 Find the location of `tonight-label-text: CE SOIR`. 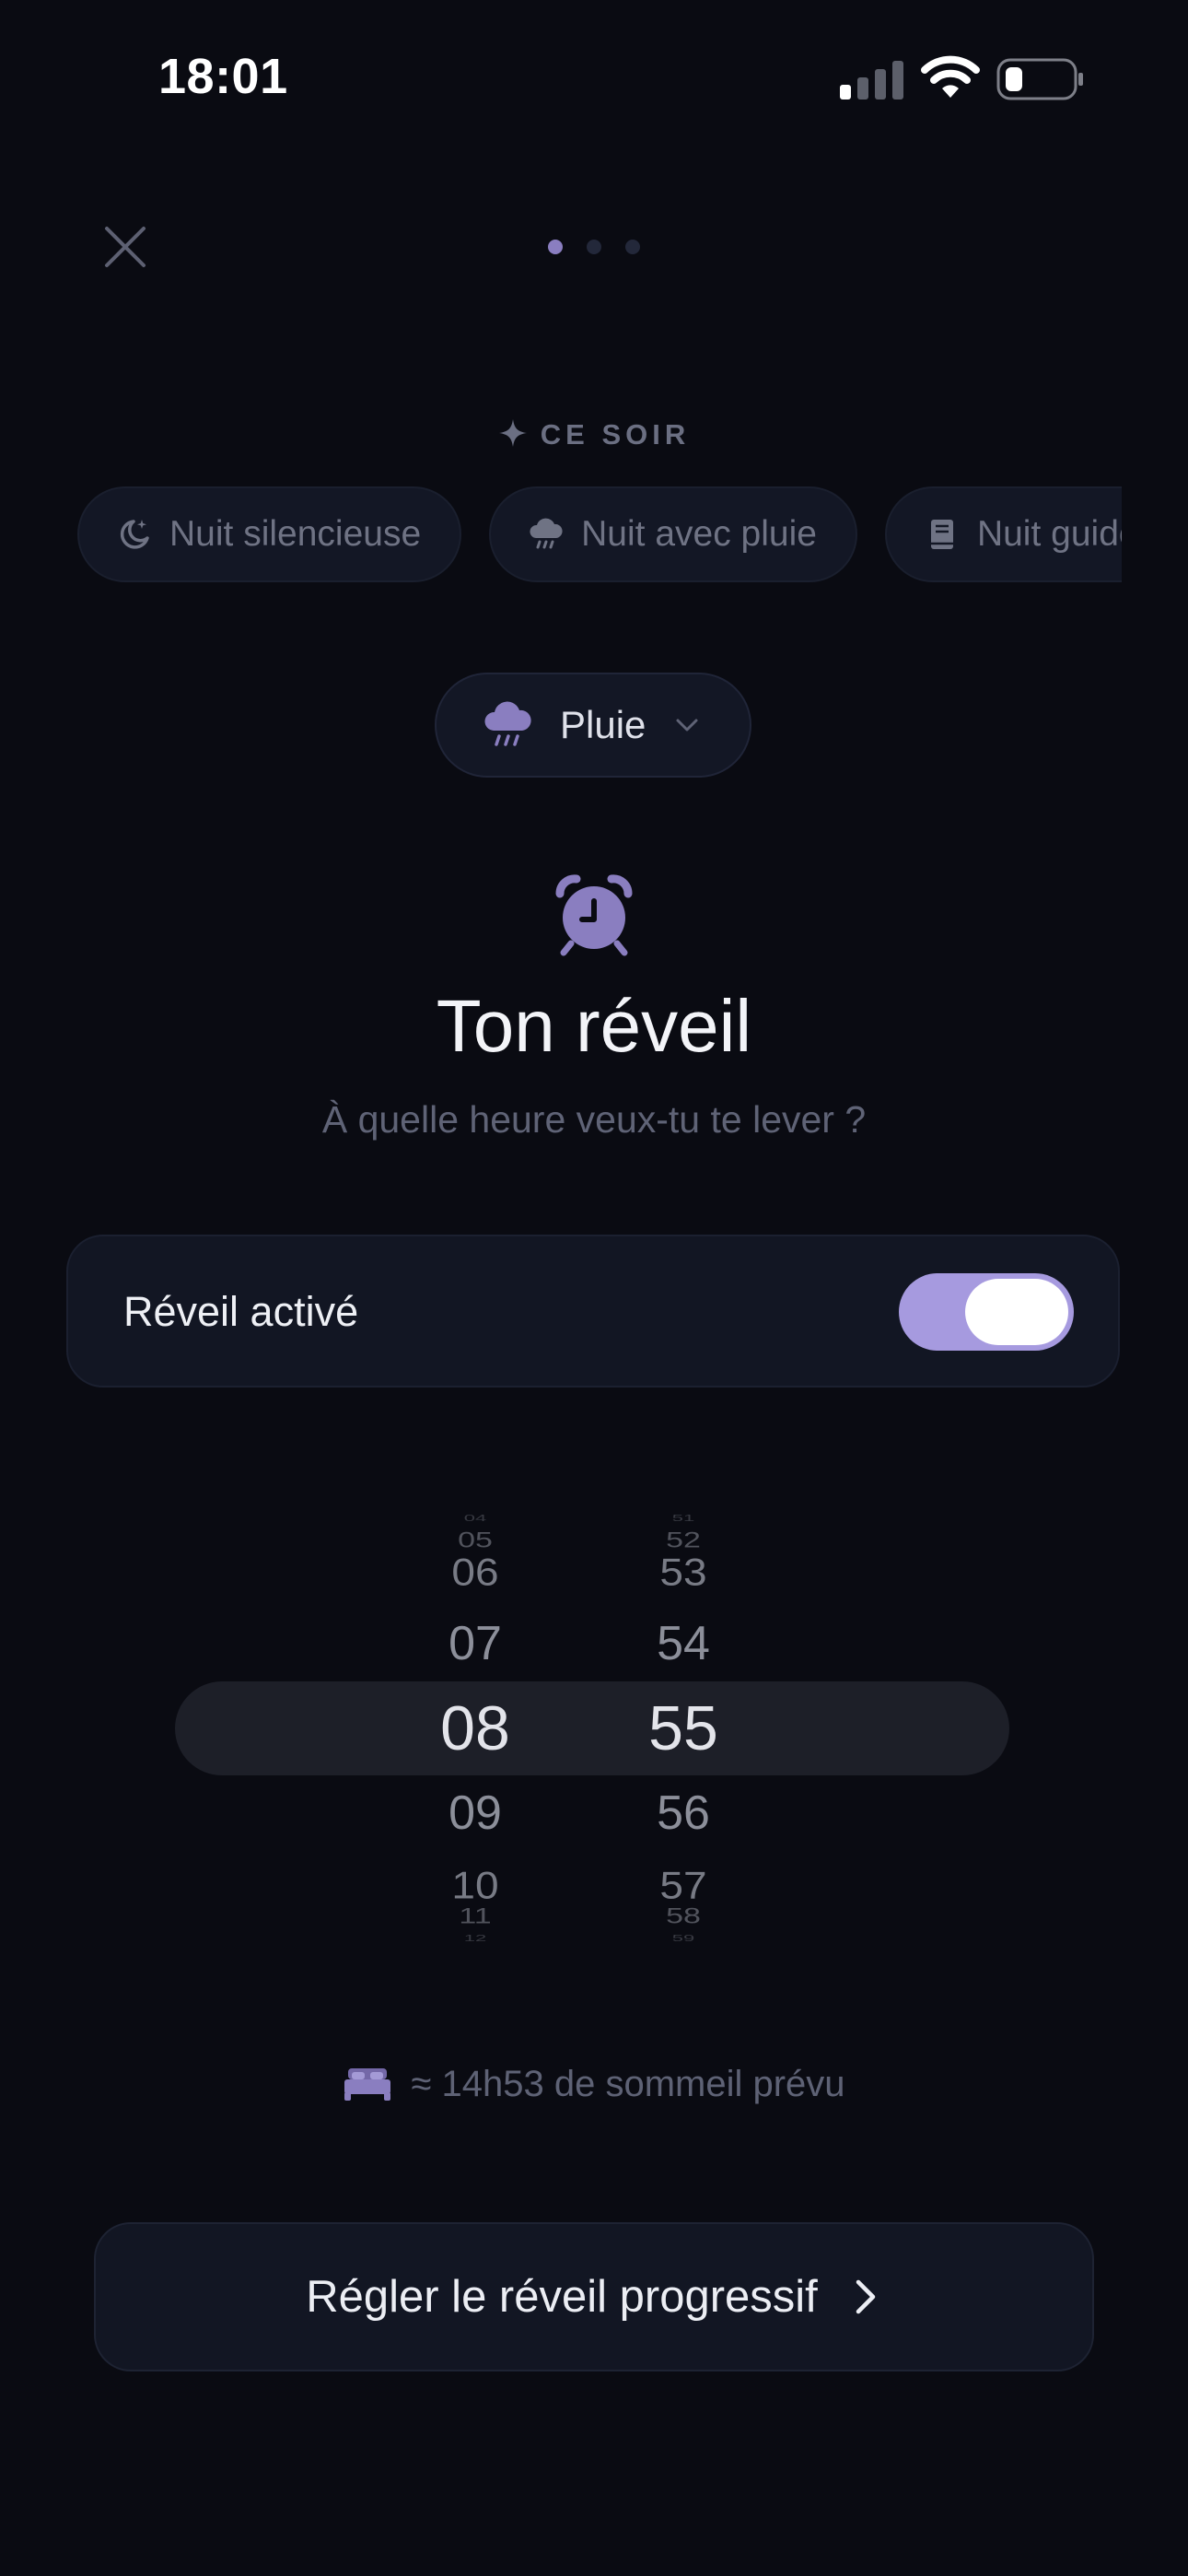

tonight-label-text: CE SOIR is located at coordinates (615, 434).